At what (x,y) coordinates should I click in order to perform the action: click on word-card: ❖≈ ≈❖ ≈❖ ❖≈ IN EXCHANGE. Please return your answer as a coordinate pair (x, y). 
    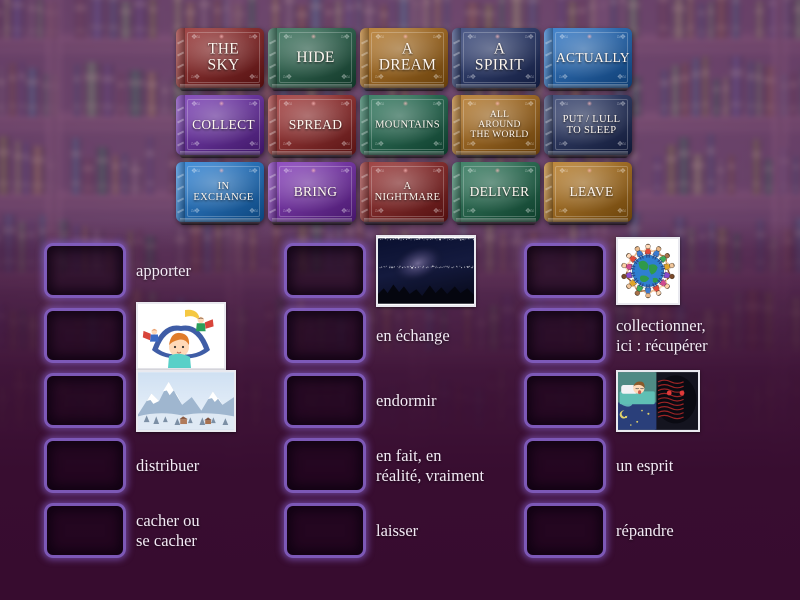
    Looking at the image, I should click on (220, 193).